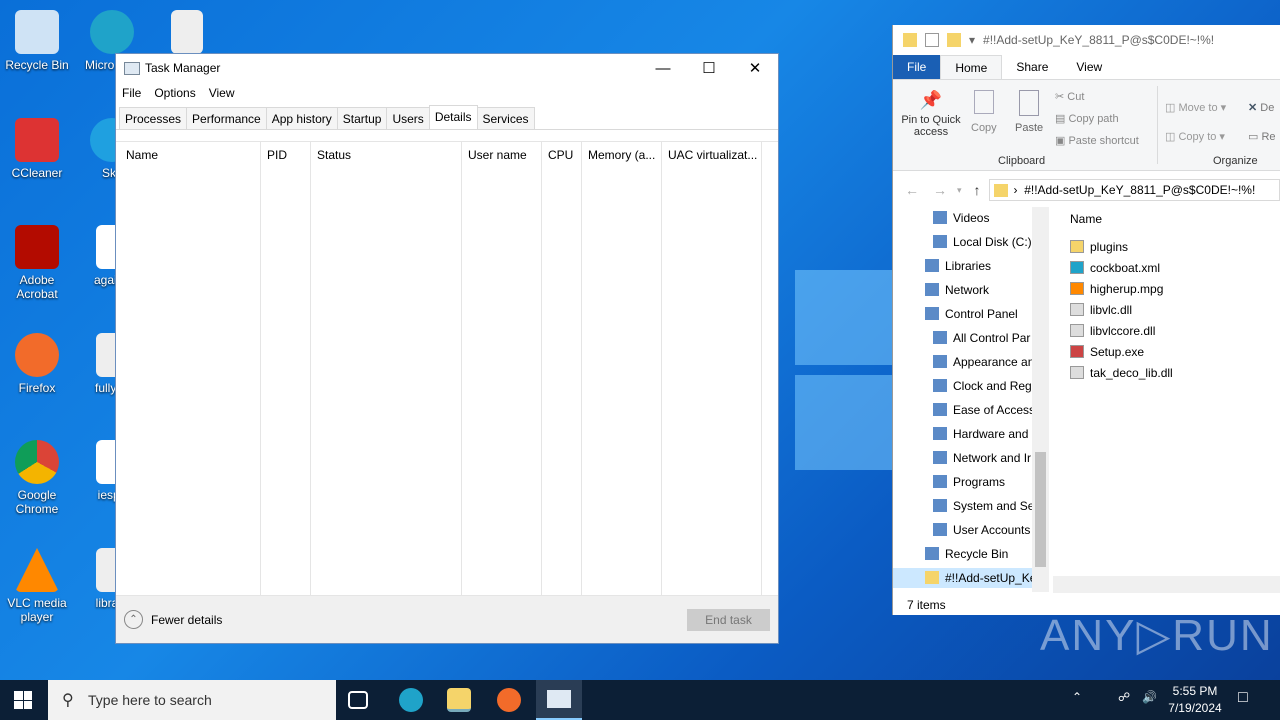 Image resolution: width=1280 pixels, height=720 pixels. I want to click on tab-users: Users, so click(408, 118).